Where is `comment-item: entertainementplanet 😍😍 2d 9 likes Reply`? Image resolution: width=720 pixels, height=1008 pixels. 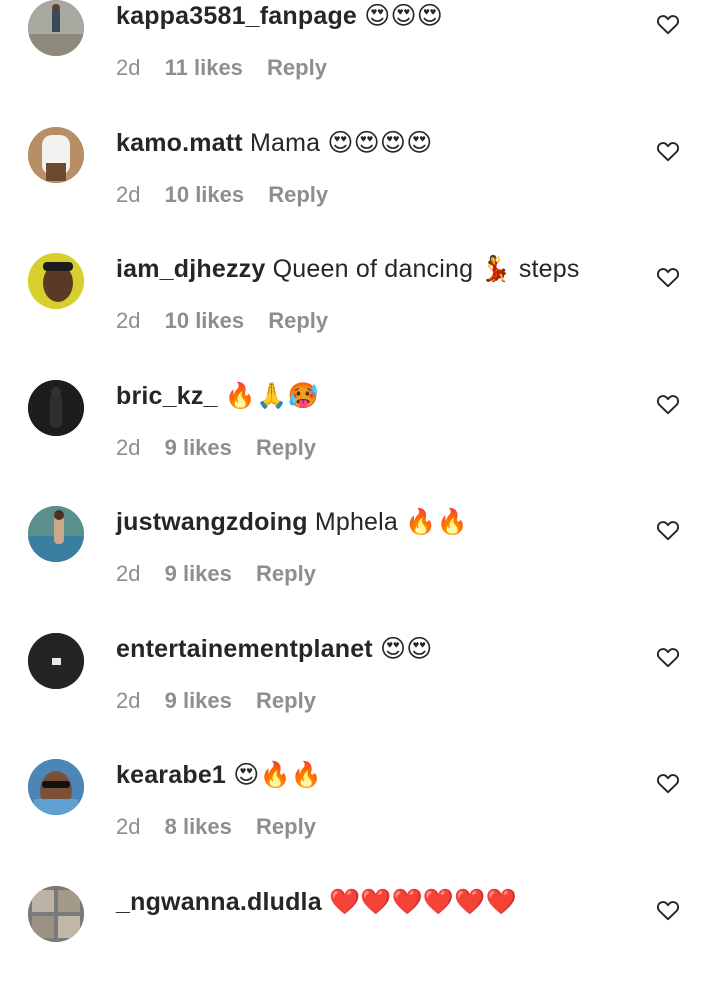 comment-item: entertainementplanet 😍😍 2d 9 likes Reply is located at coordinates (360, 692).